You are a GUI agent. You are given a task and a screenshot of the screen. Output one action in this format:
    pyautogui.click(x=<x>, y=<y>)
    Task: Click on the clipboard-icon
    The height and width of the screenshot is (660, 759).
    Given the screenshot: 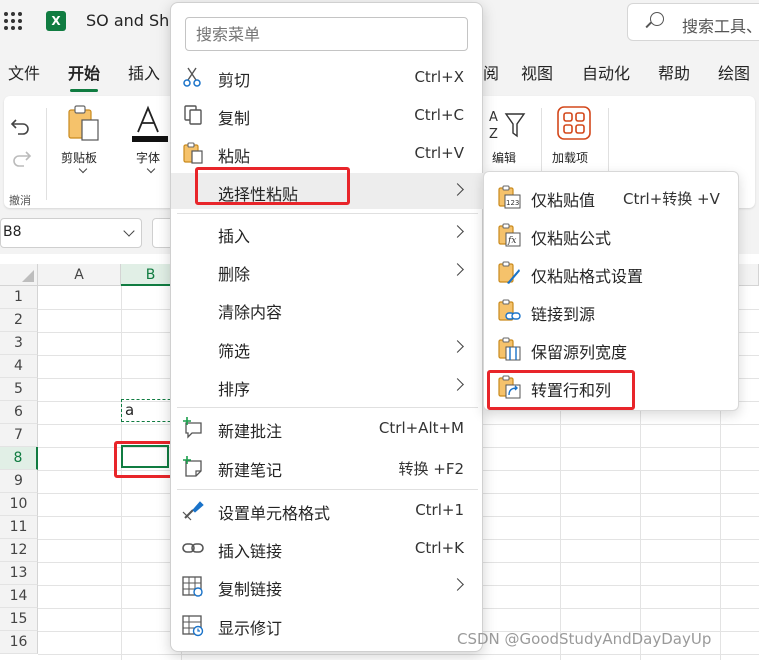 What is the action you would take?
    pyautogui.click(x=84, y=124)
    